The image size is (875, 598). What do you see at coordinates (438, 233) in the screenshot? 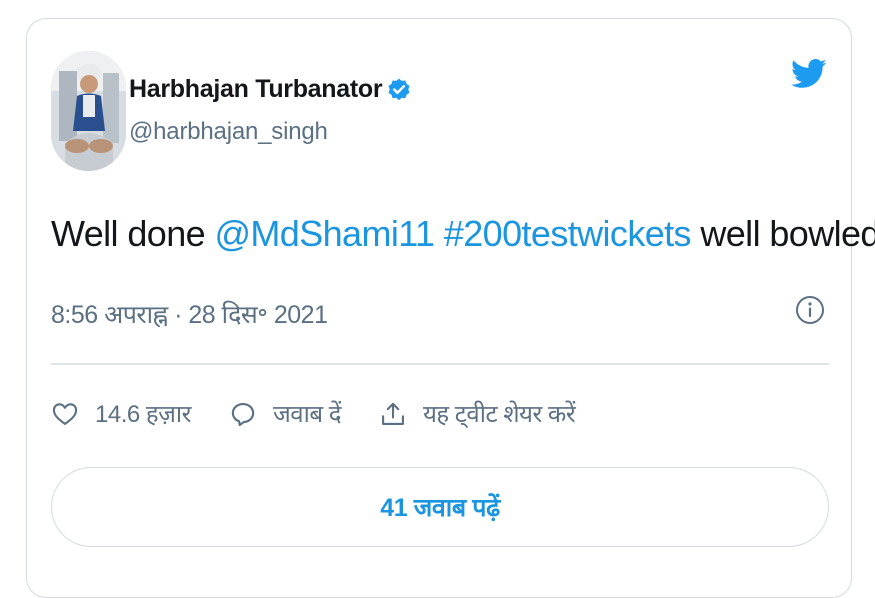
I see `tweet-text-space` at bounding box center [438, 233].